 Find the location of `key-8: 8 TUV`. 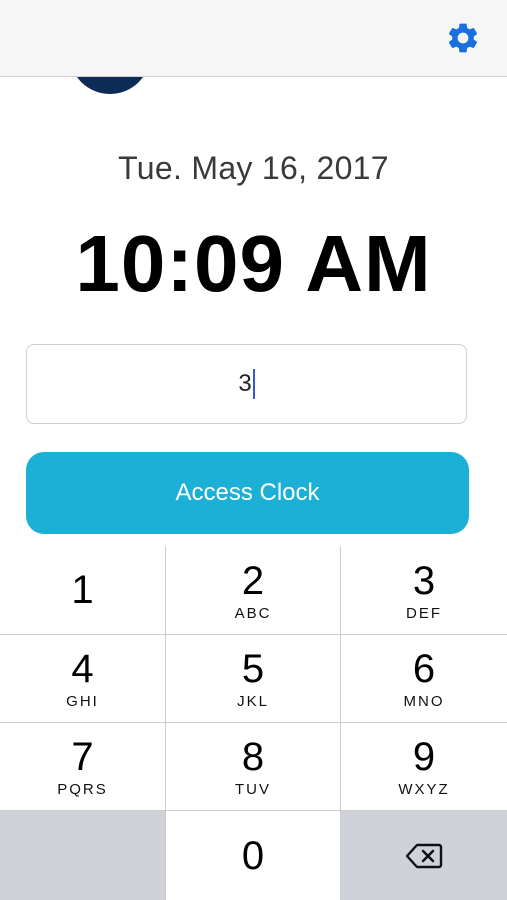

key-8: 8 TUV is located at coordinates (253, 767).